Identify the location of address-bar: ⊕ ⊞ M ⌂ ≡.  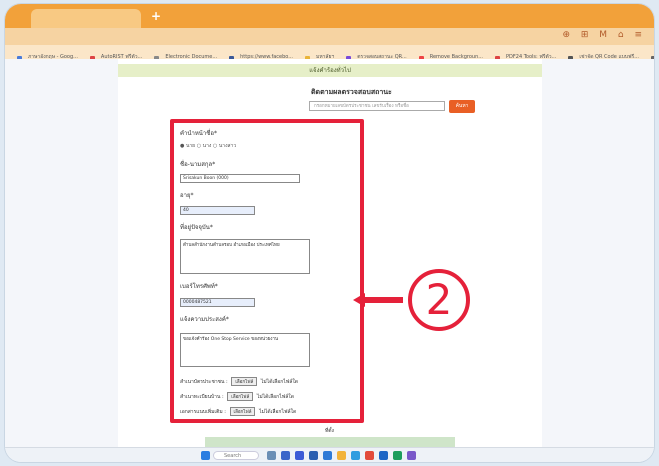
(329, 36).